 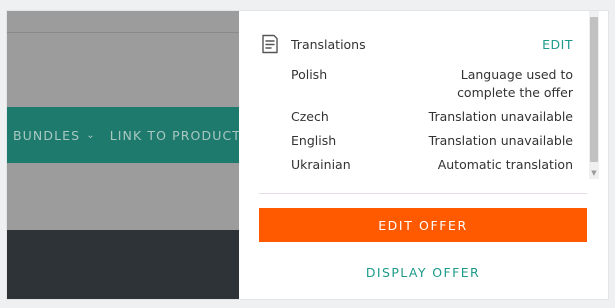 What do you see at coordinates (505, 164) in the screenshot?
I see `language-status: Automatic translation` at bounding box center [505, 164].